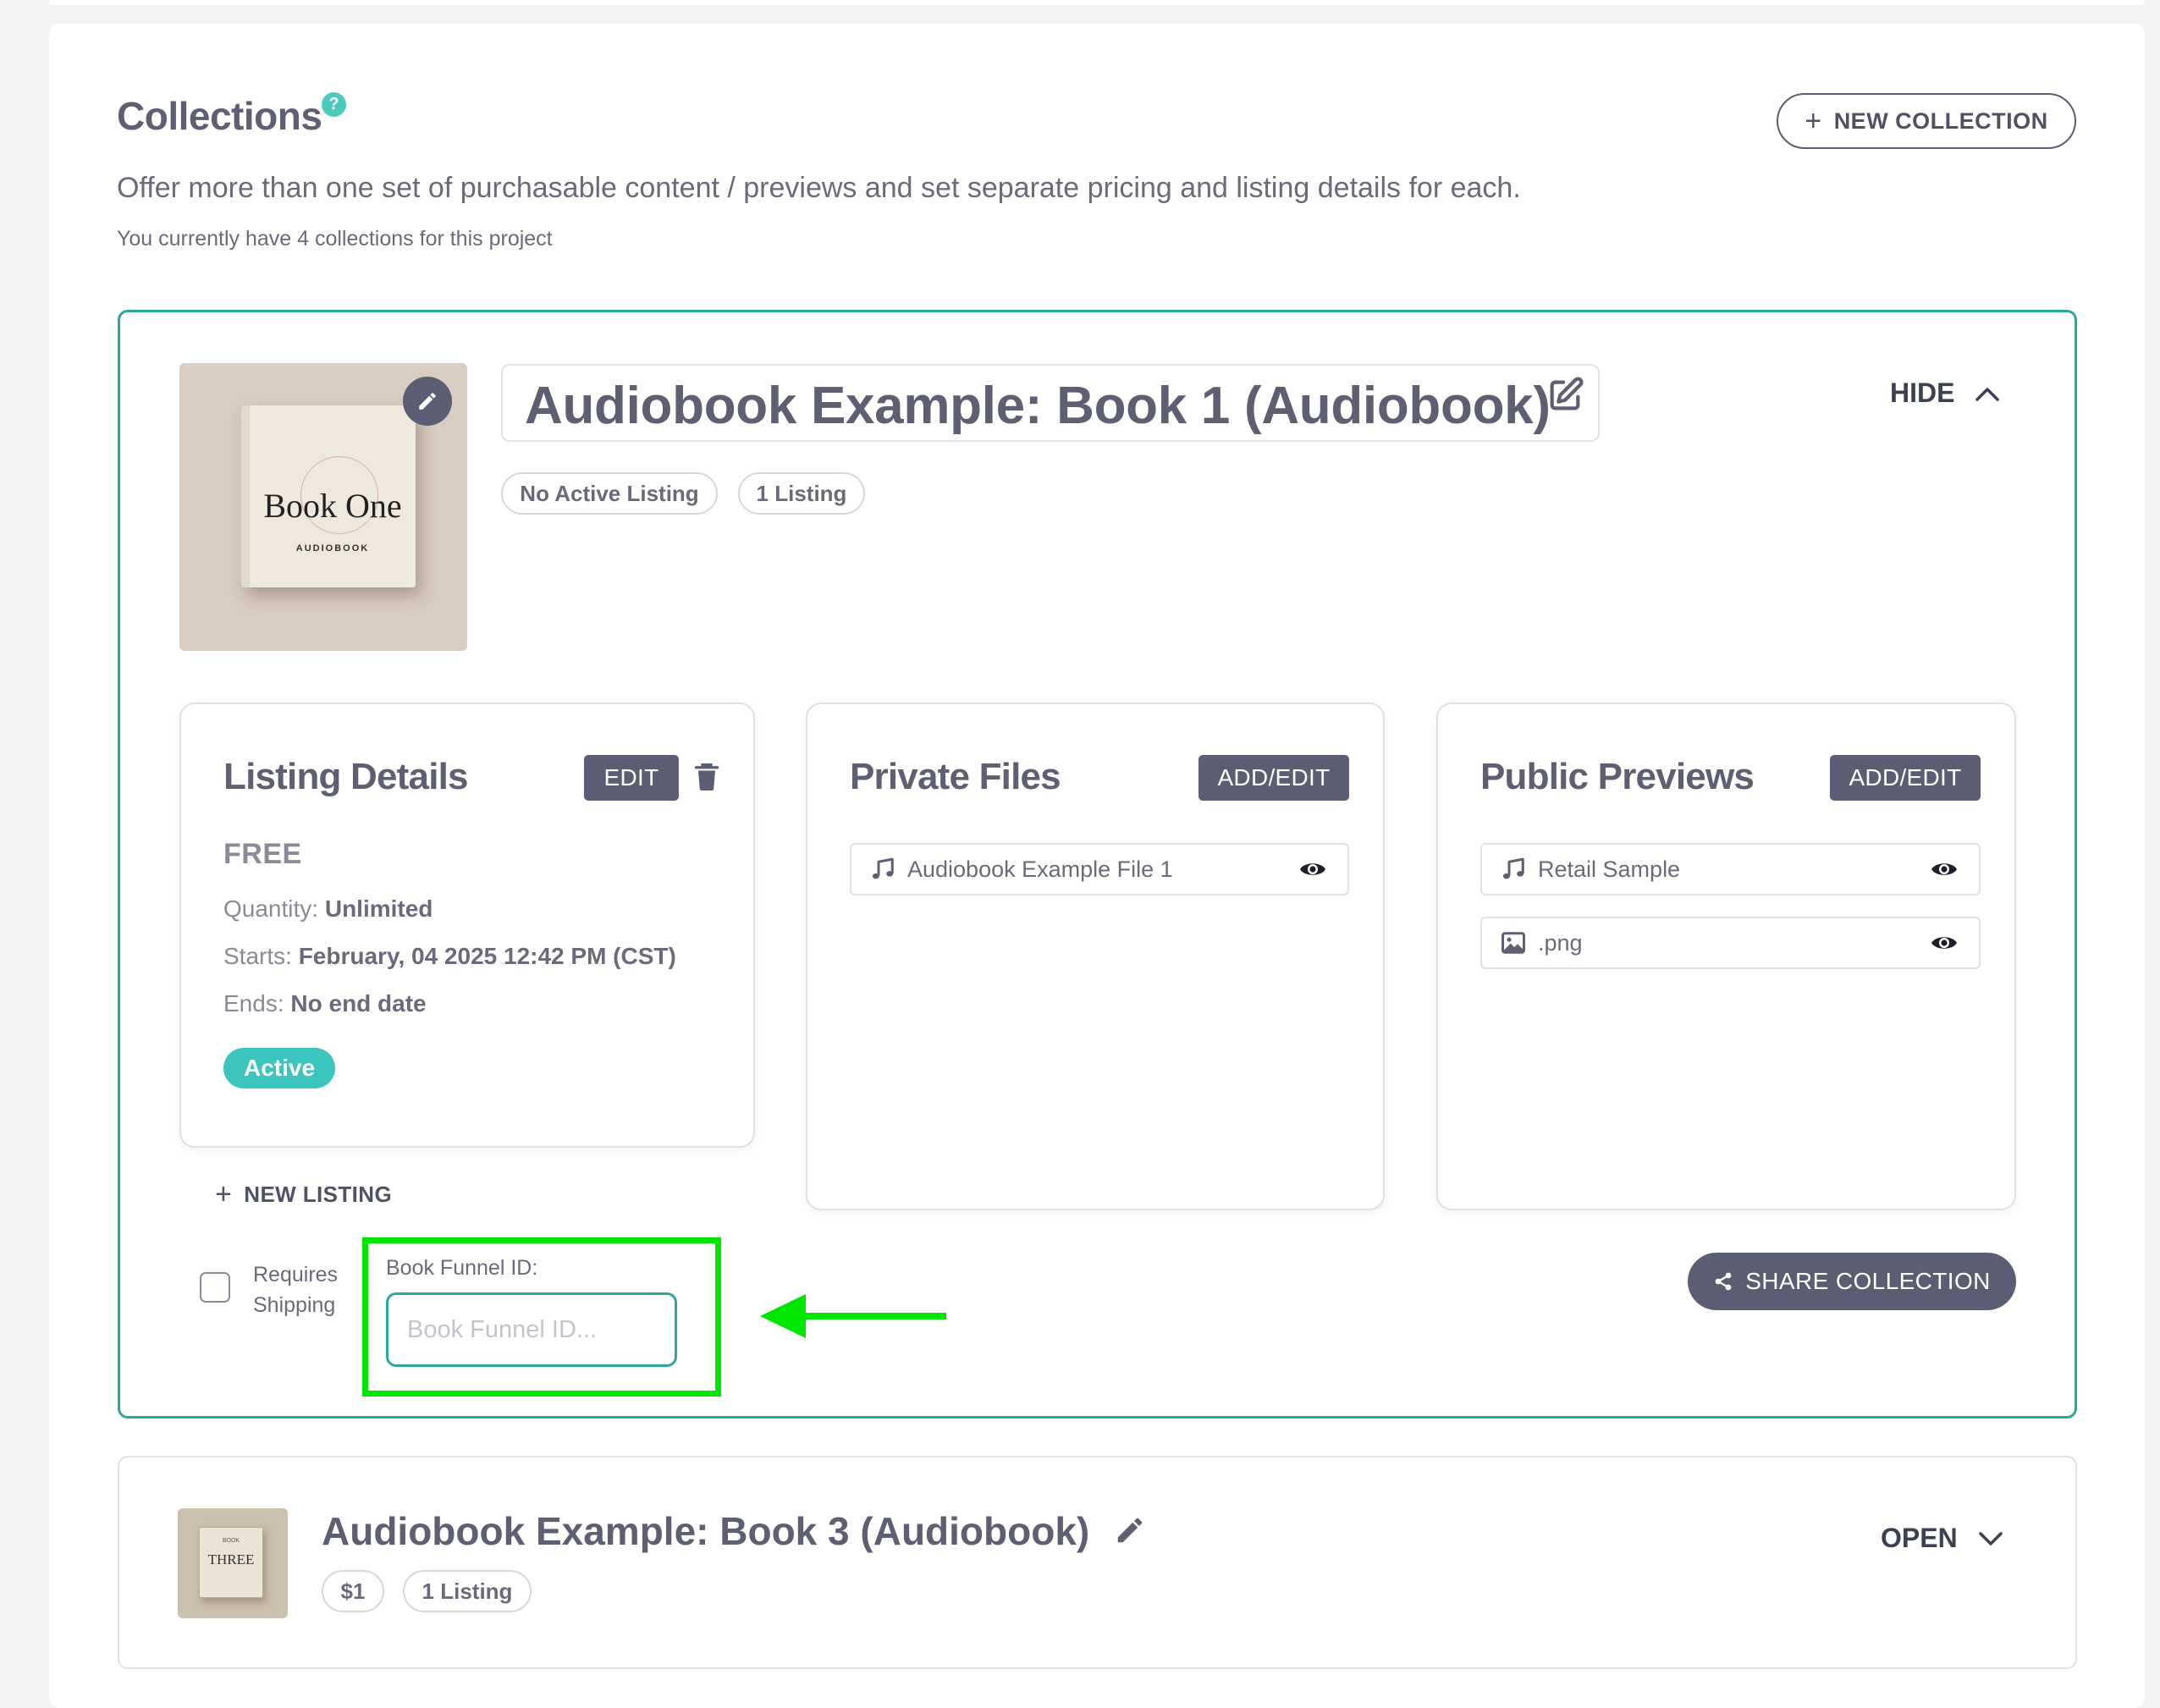 Image resolution: width=2160 pixels, height=1708 pixels. Describe the element at coordinates (631, 778) in the screenshot. I see `edit-listing-button: EDIT` at that location.